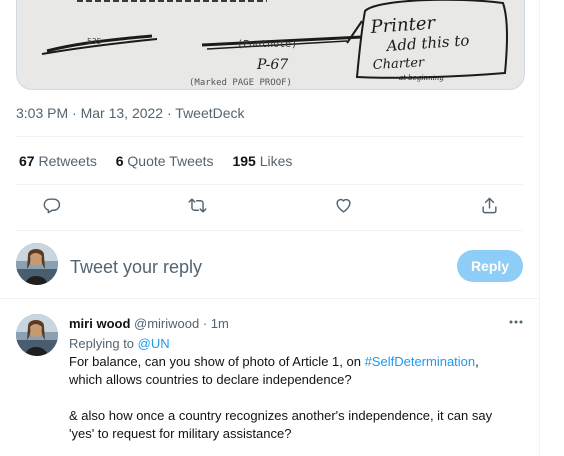 The image size is (564, 456). I want to click on likes-label: Likes, so click(276, 161).